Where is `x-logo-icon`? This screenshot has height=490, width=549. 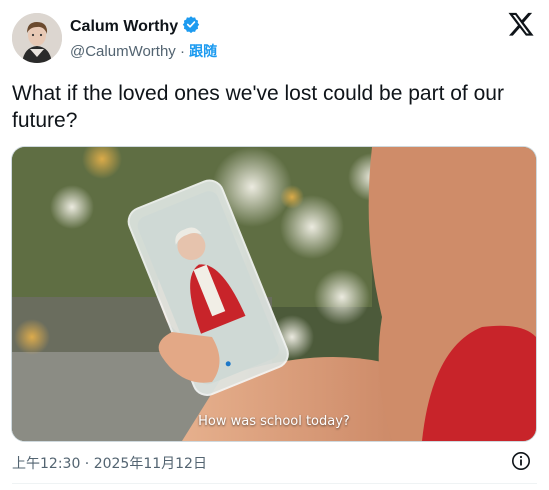
x-logo-icon is located at coordinates (521, 24).